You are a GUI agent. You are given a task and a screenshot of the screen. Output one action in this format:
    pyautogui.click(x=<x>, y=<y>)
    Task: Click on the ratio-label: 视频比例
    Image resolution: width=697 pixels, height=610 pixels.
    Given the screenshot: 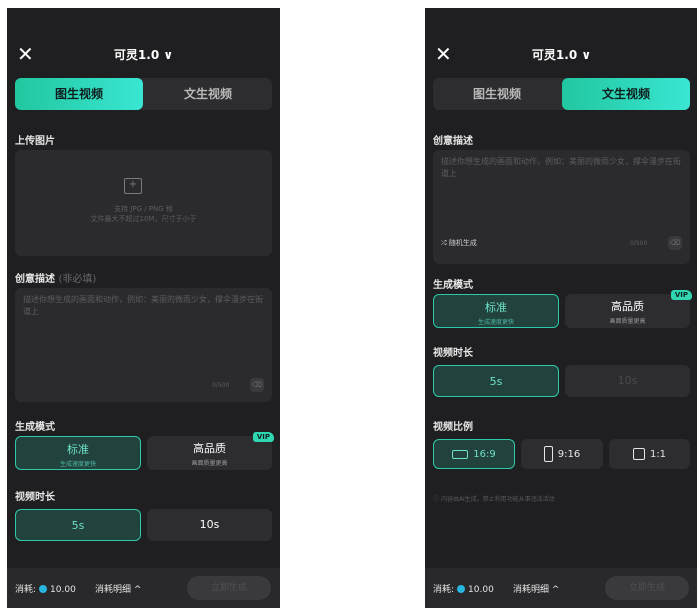 What is the action you would take?
    pyautogui.click(x=453, y=427)
    